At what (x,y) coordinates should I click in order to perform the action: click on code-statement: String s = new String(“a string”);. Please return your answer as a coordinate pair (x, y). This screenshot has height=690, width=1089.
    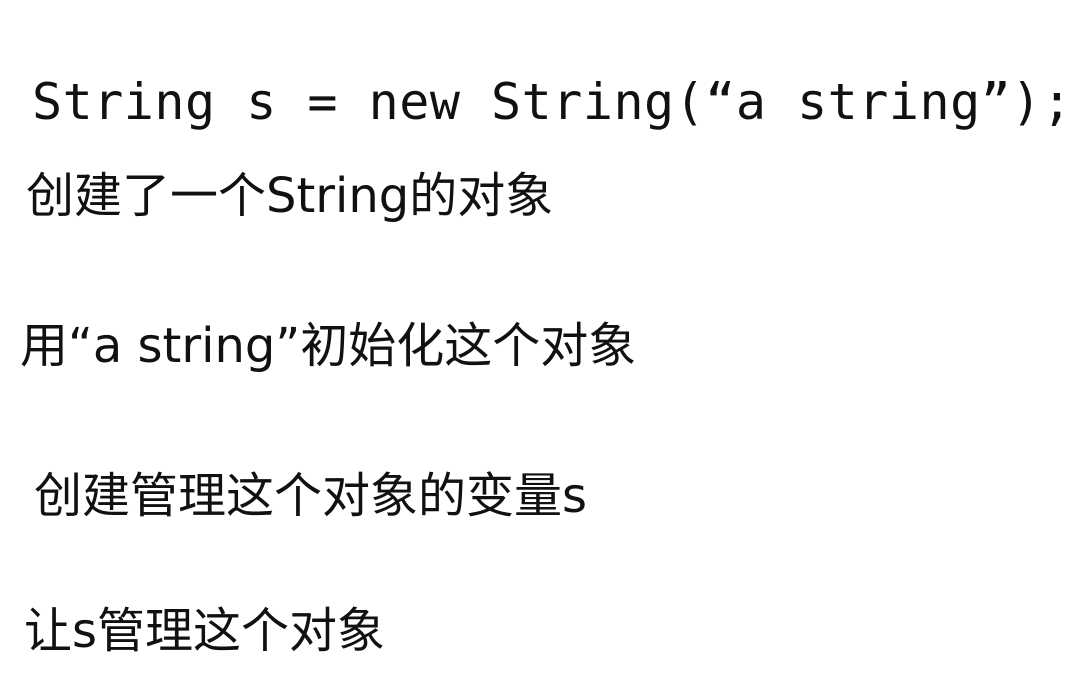
    Looking at the image, I should click on (552, 102).